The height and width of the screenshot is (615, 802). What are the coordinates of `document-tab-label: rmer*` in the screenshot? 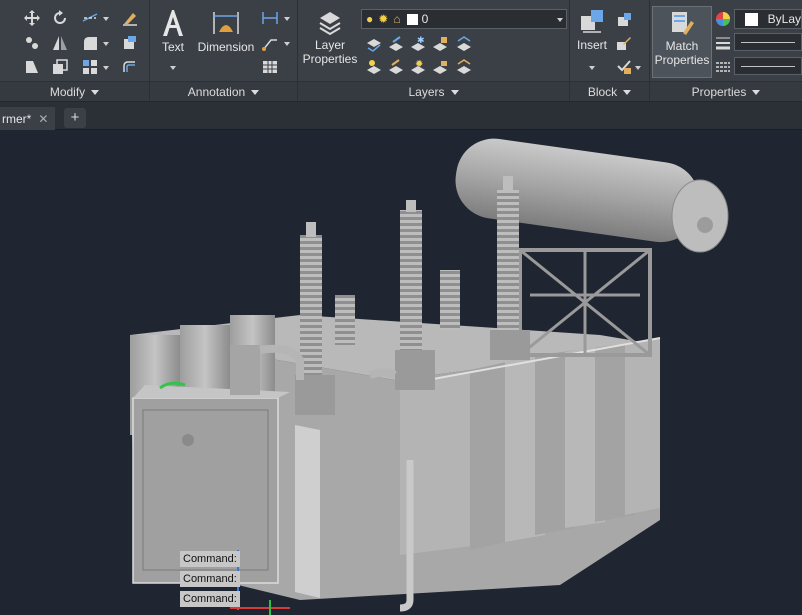 It's located at (17, 118).